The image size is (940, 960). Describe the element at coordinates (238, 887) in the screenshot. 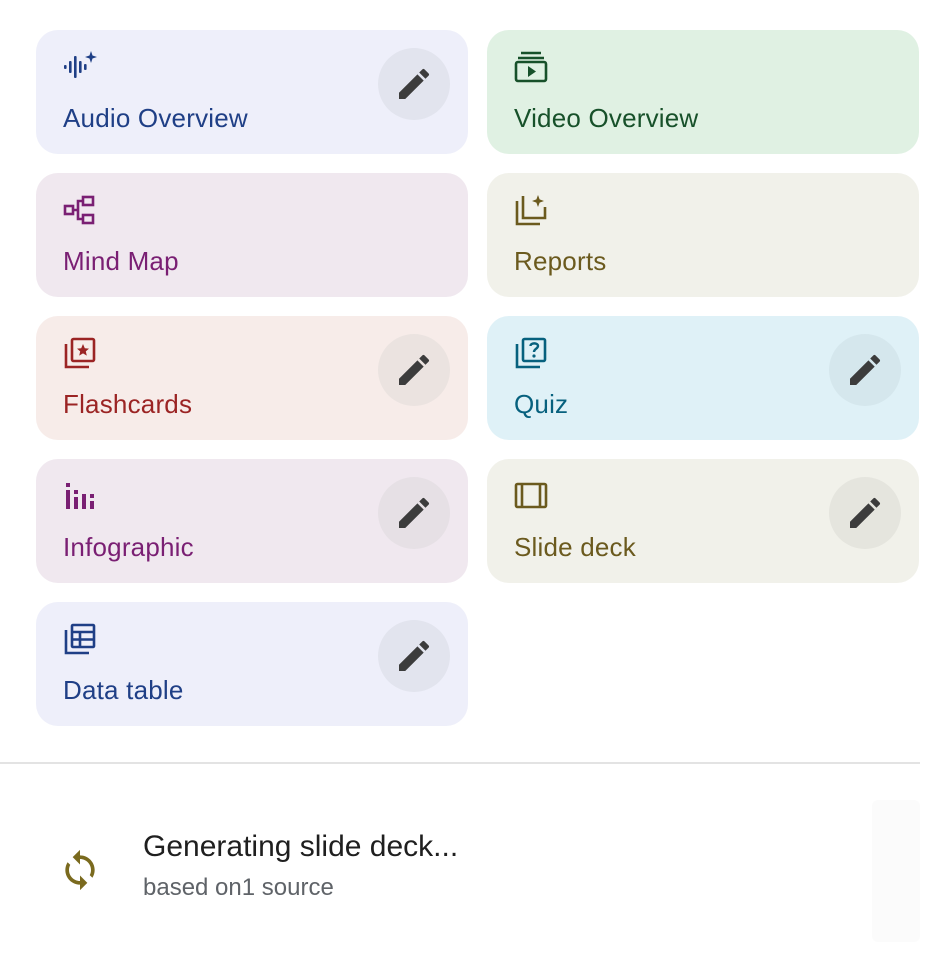

I see `status-subtitle: based on1 source` at that location.